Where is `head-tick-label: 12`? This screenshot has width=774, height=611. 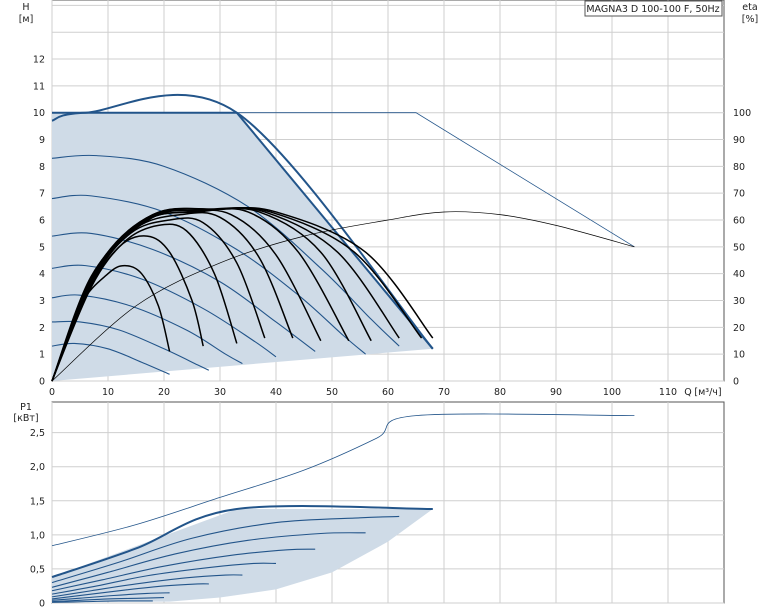
head-tick-label: 12 is located at coordinates (39, 60).